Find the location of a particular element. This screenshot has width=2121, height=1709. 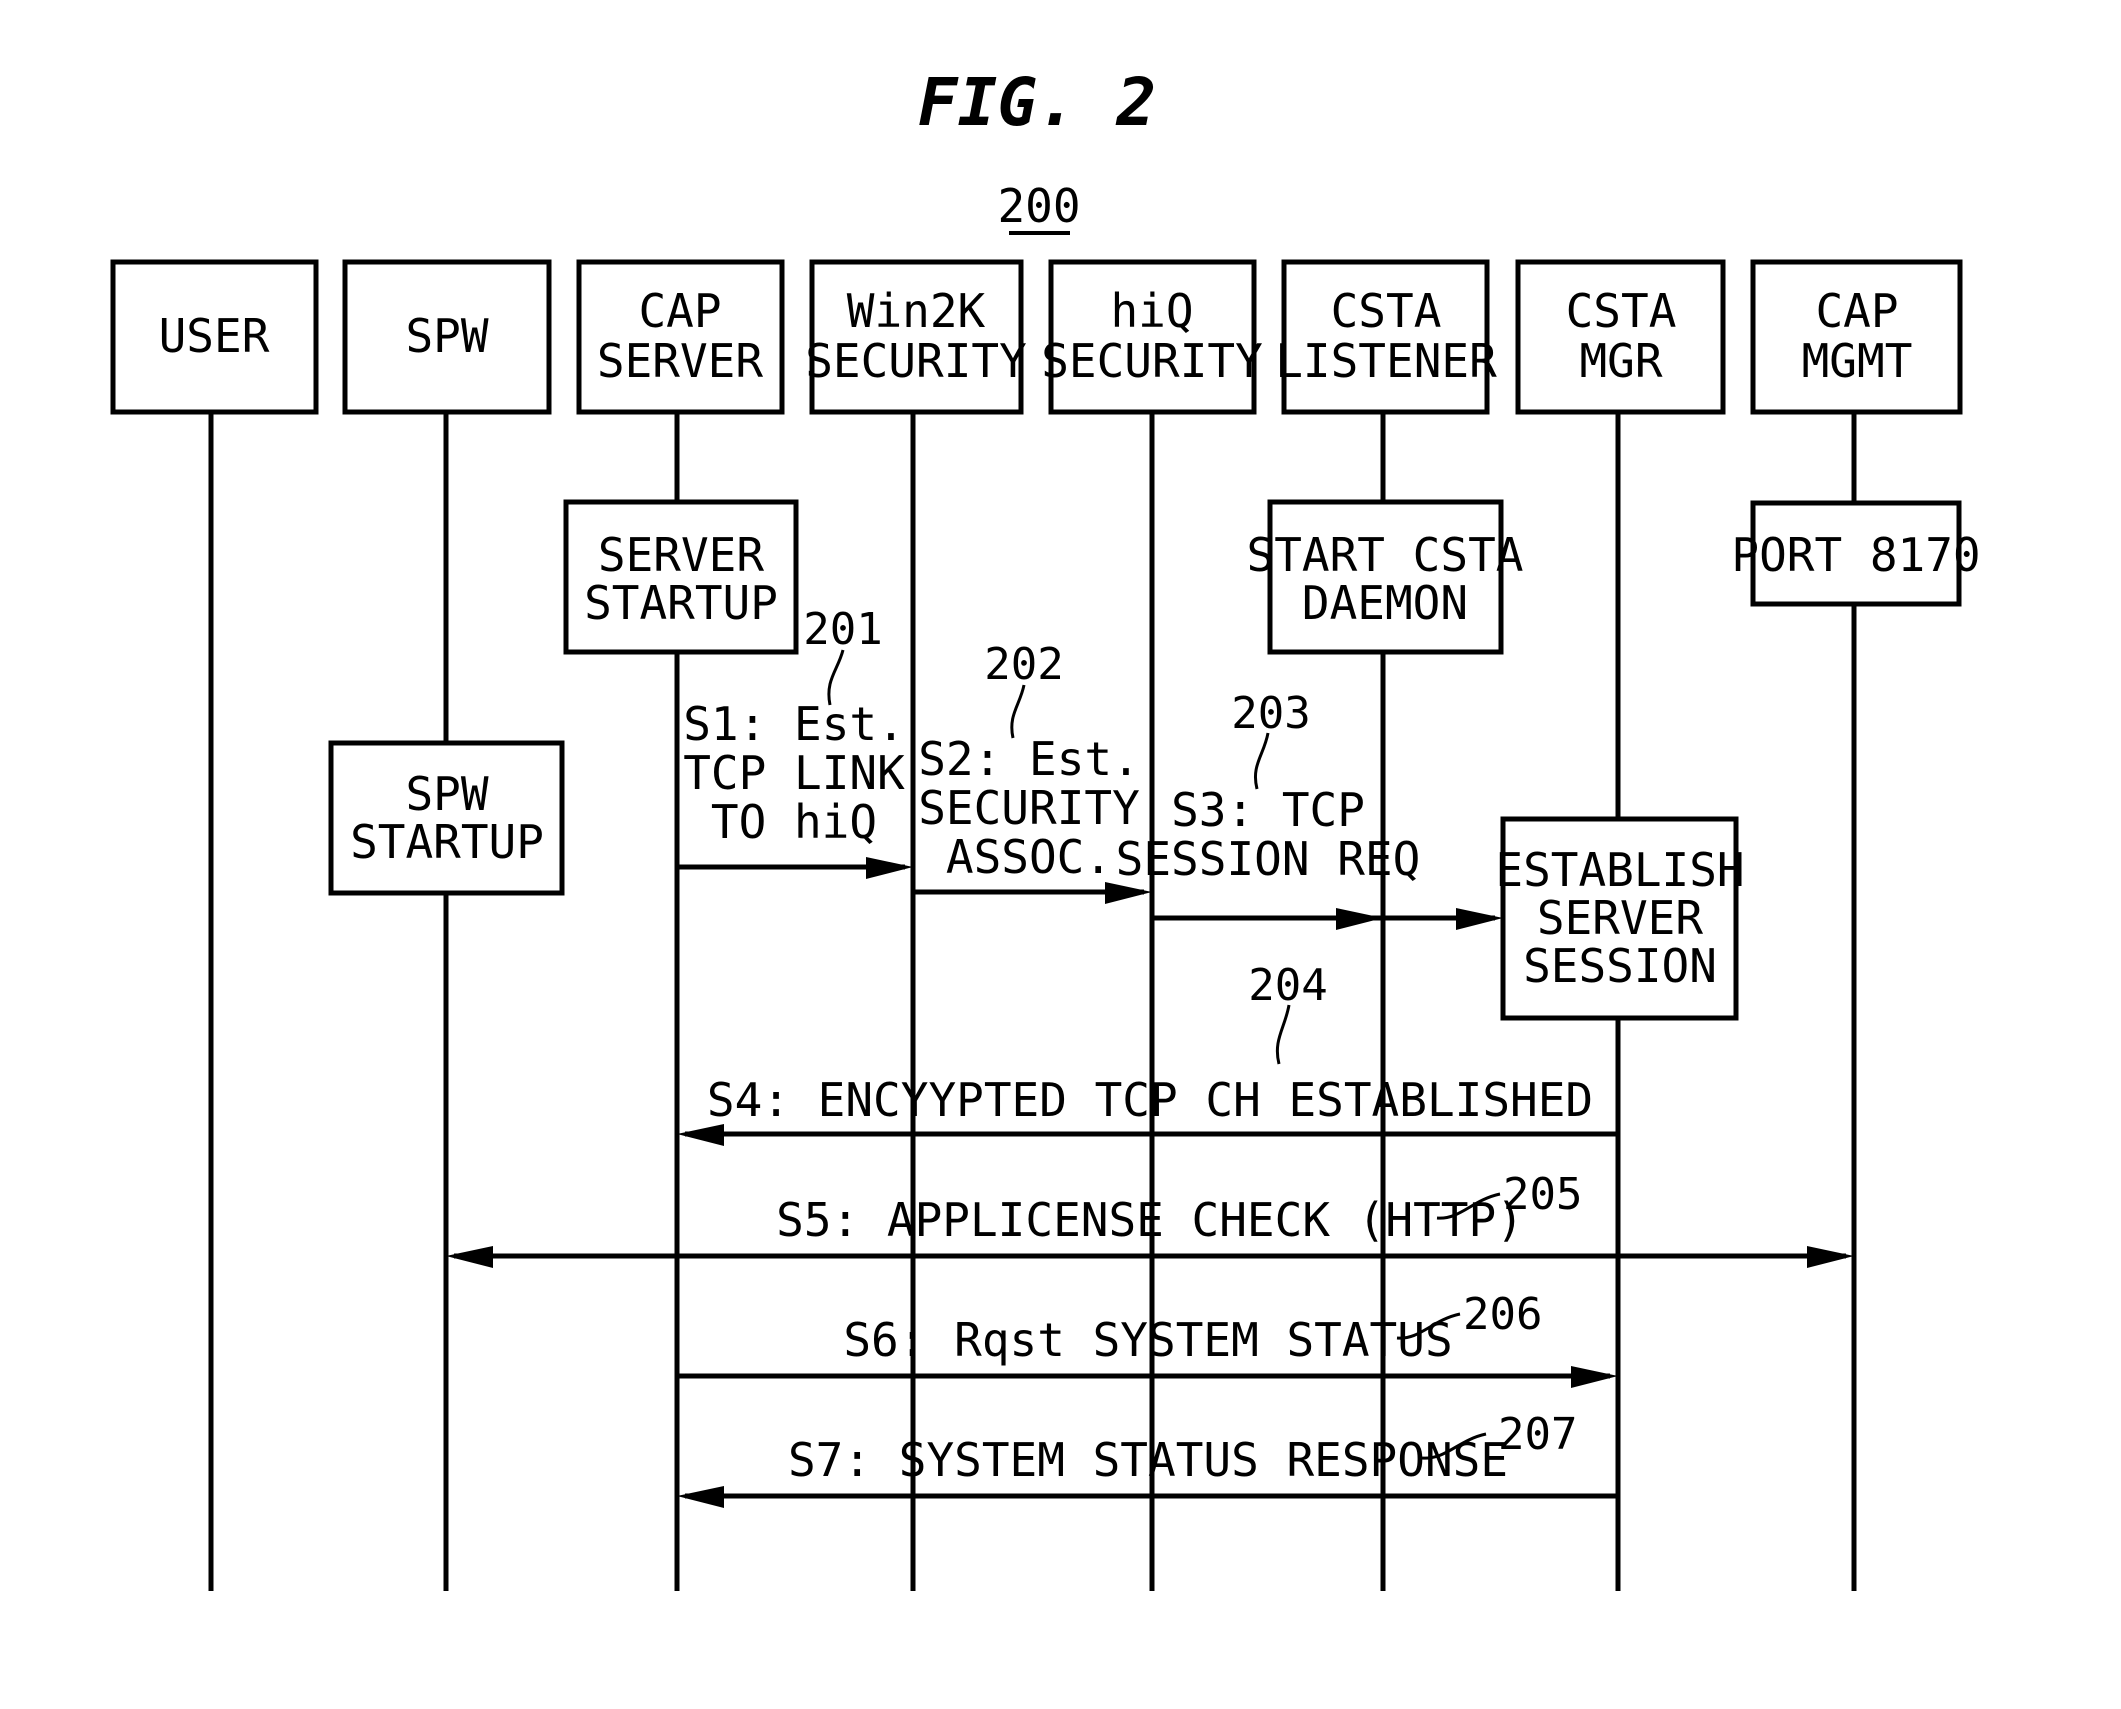

ref-204: 204 is located at coordinates (1287, 985).